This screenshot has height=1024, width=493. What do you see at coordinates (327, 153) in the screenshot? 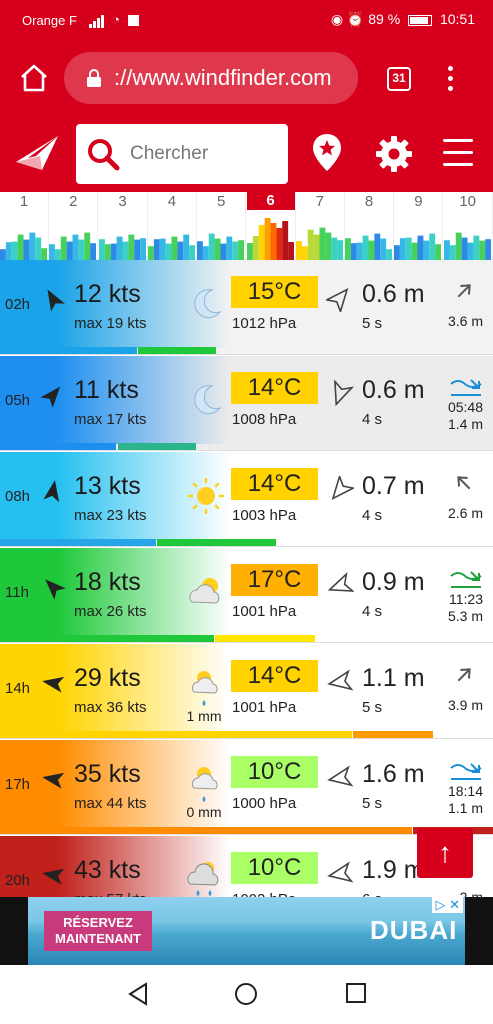
I see `favorite-location-icon` at bounding box center [327, 153].